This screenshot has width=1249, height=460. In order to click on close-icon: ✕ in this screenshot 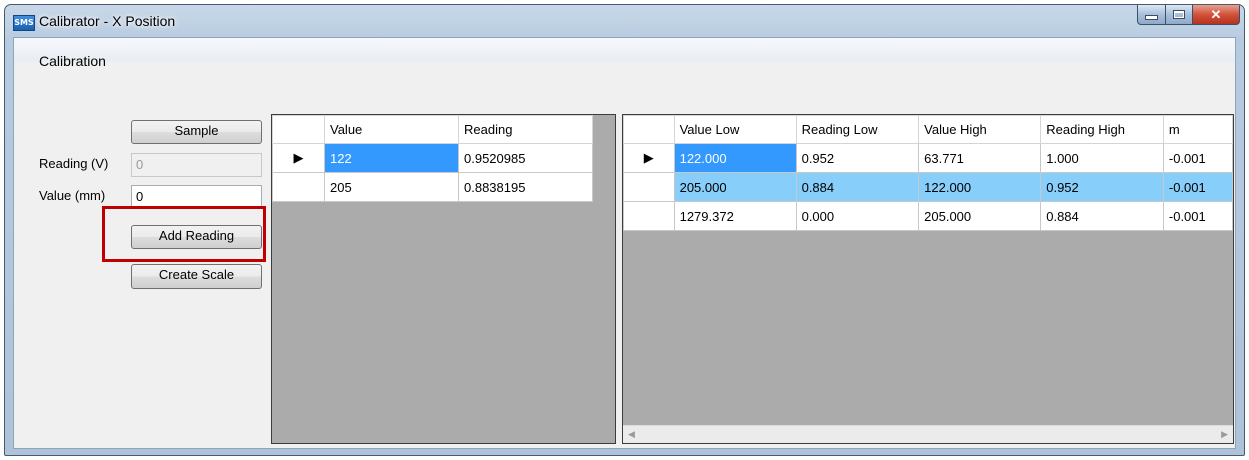, I will do `click(1216, 14)`.